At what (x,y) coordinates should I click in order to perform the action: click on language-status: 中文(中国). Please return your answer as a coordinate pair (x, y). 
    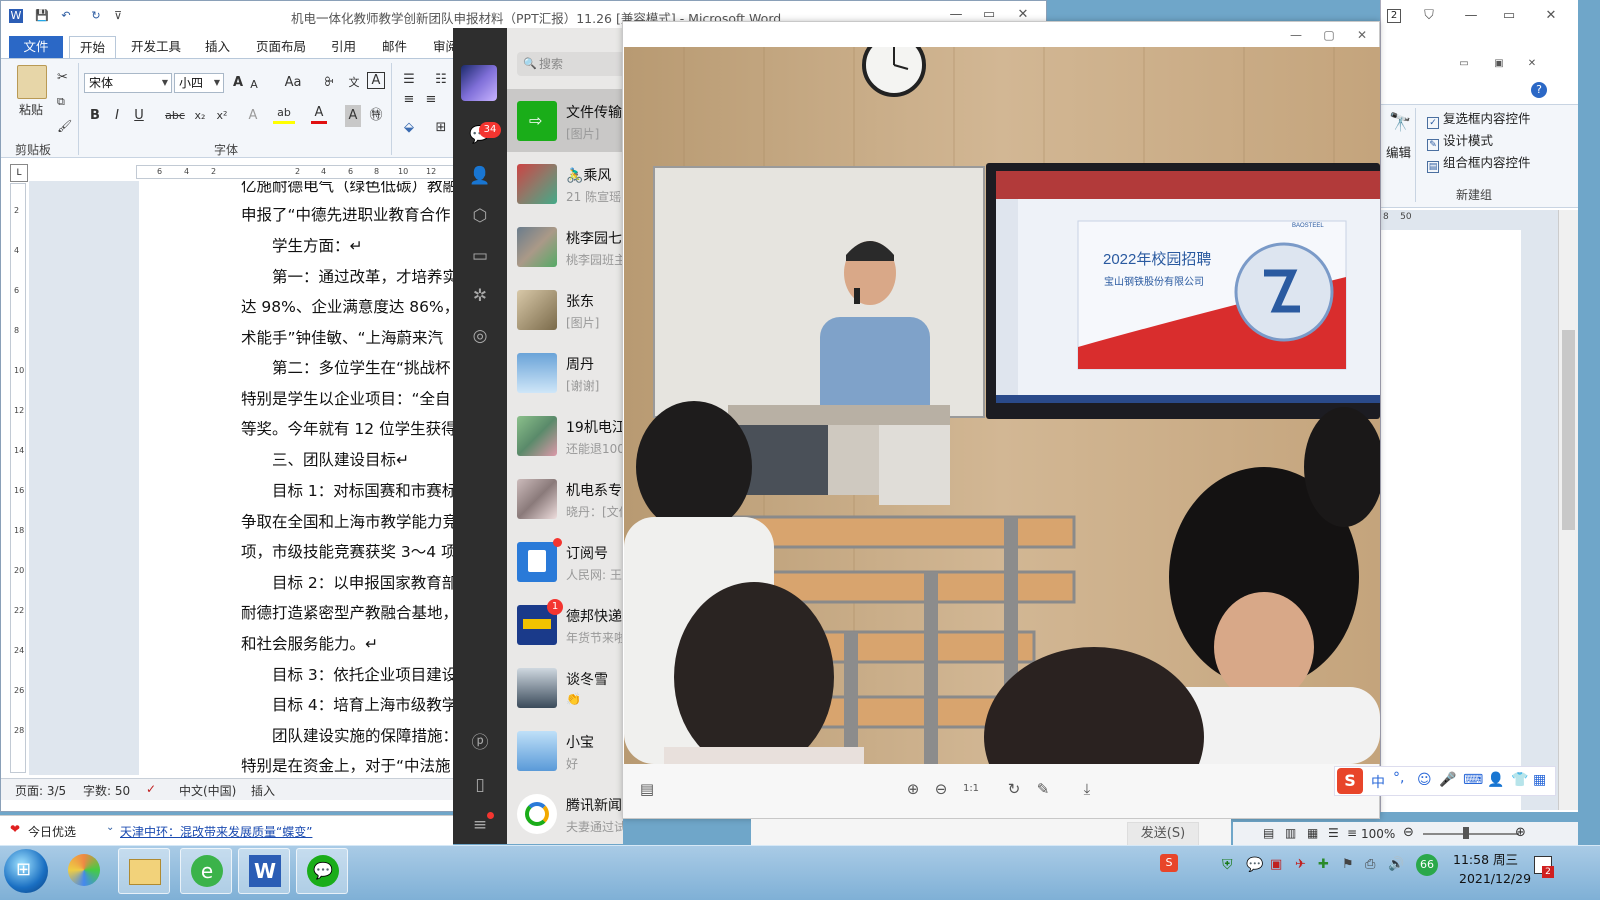
    Looking at the image, I should click on (207, 790).